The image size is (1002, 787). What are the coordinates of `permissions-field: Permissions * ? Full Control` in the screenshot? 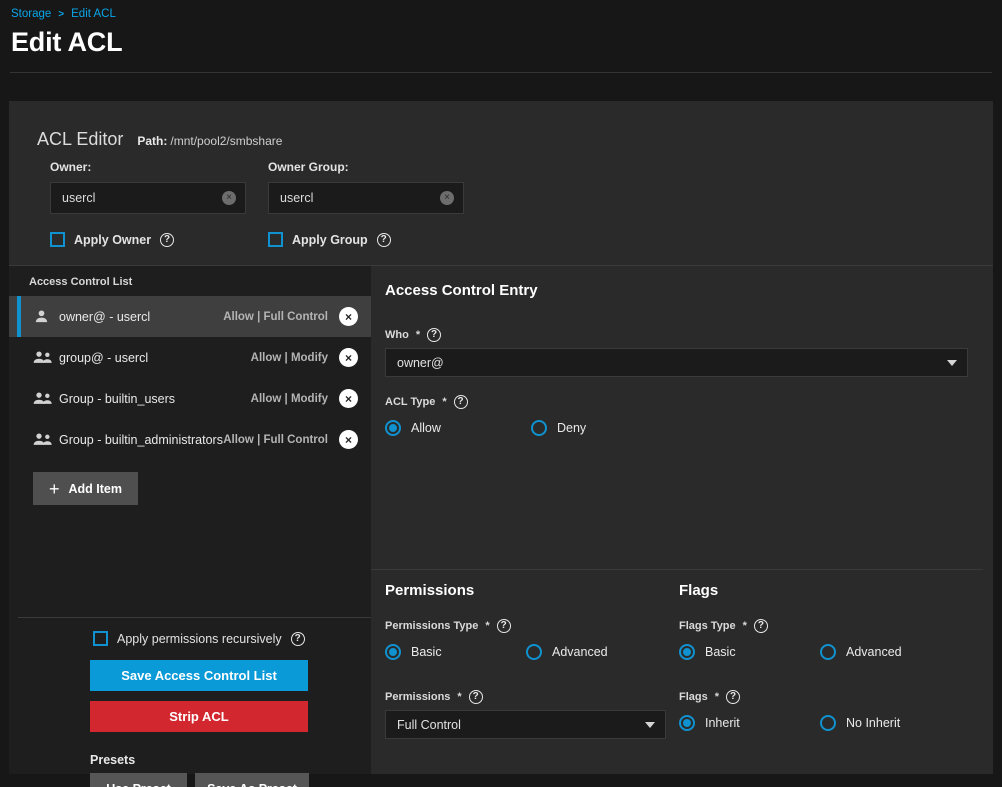 It's located at (532, 714).